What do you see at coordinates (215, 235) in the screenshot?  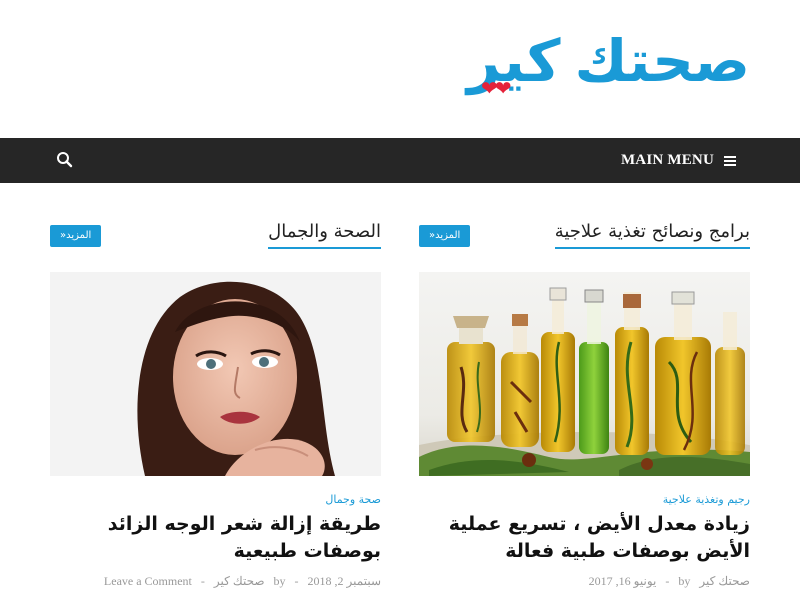 I see `section-header: الصحة والجمال المزيد«` at bounding box center [215, 235].